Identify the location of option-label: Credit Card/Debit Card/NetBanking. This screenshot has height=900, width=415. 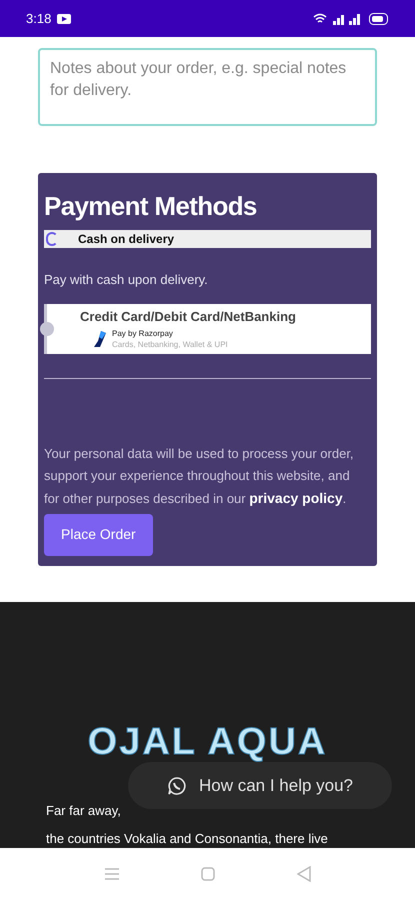
(188, 317).